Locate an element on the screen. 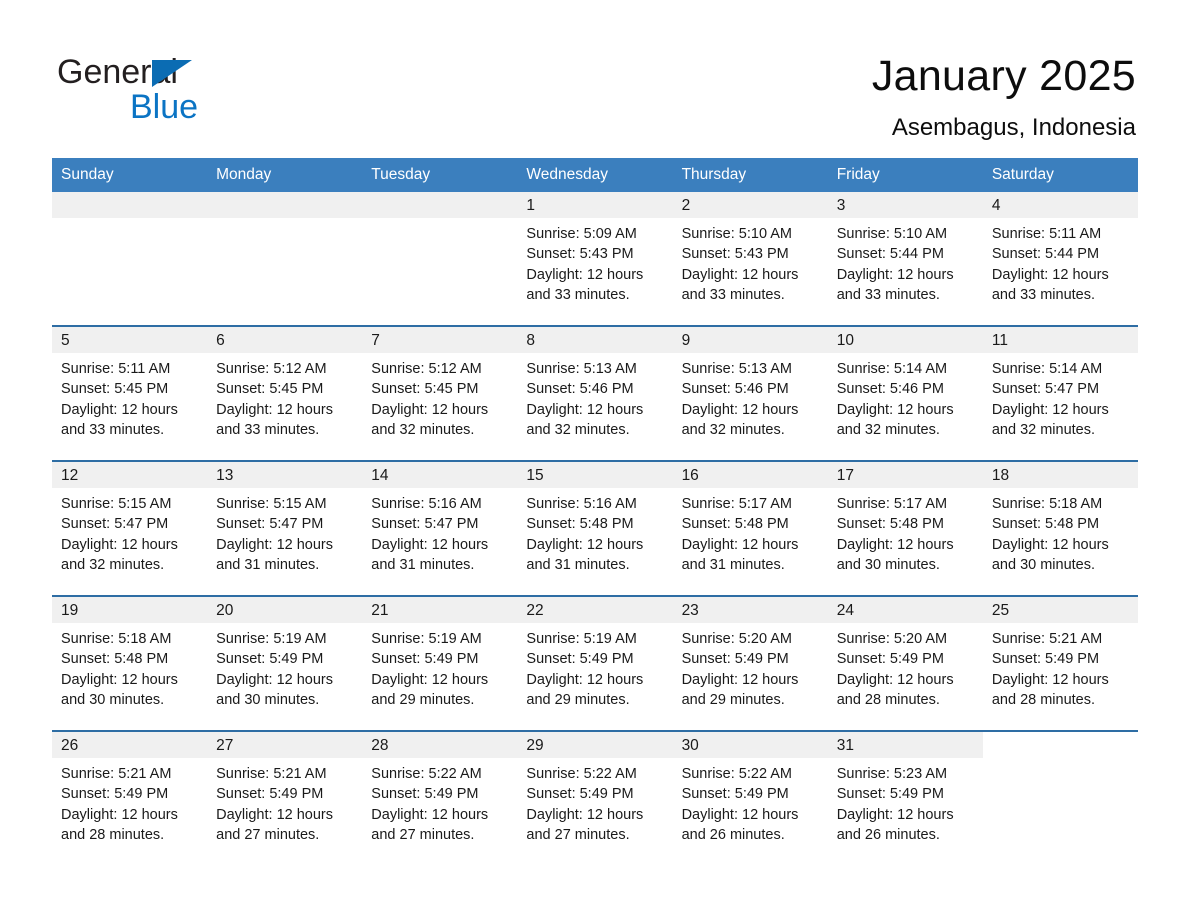 The height and width of the screenshot is (918, 1188). day-number: 6 is located at coordinates (285, 340).